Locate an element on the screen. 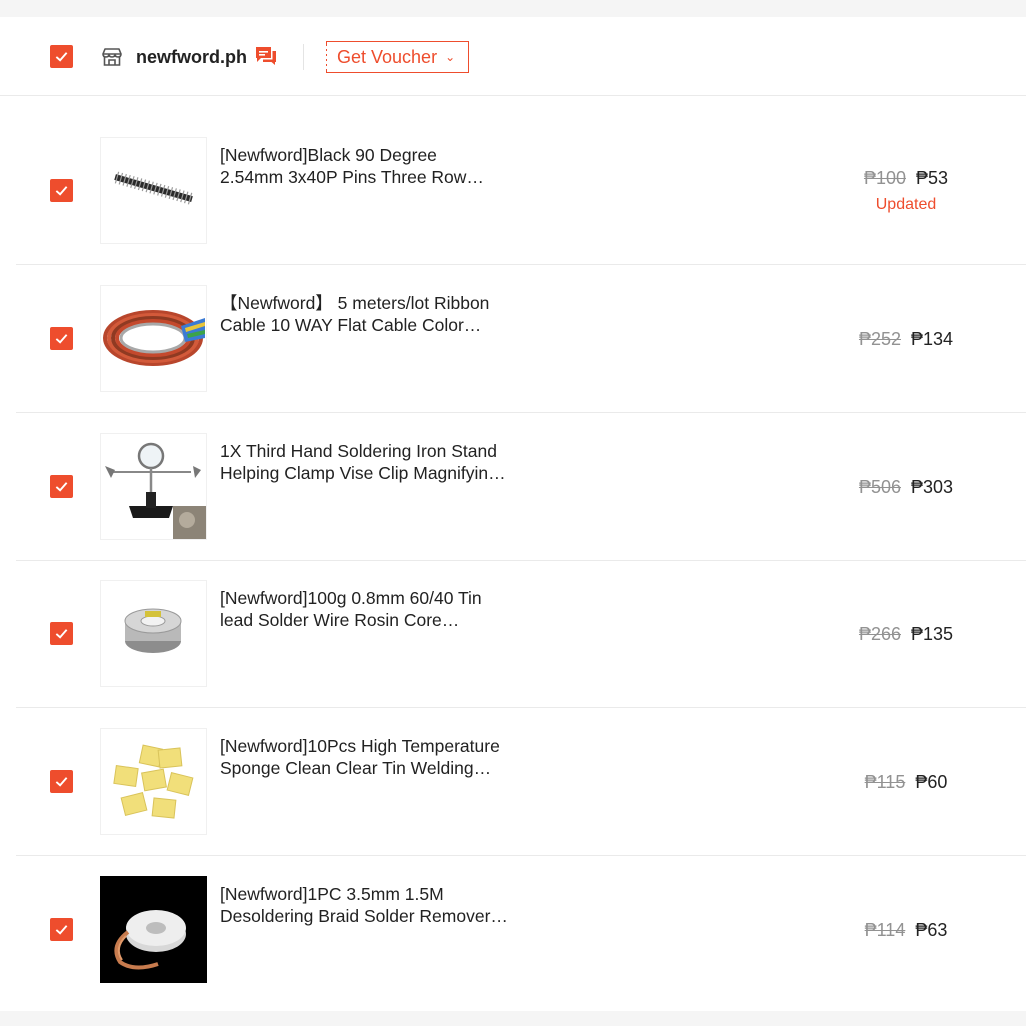 The height and width of the screenshot is (1026, 1026). product-title-line: 1X Third Hand Soldering Iron Stand is located at coordinates (358, 451).